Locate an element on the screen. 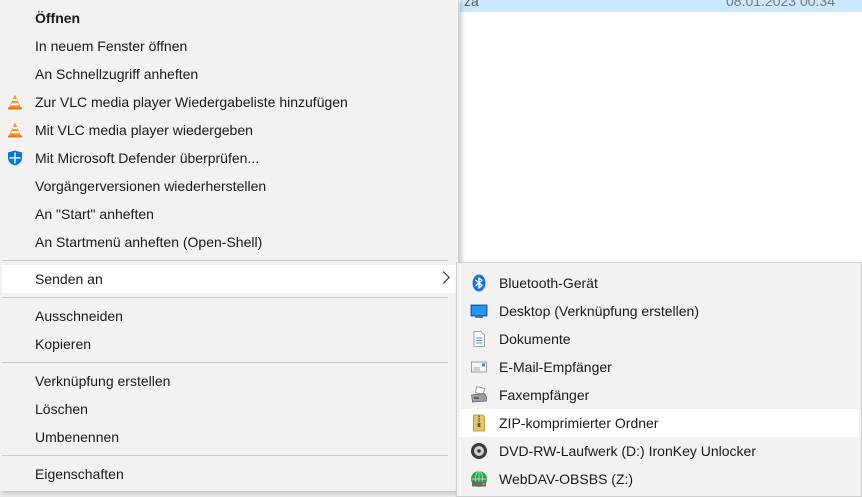 Image resolution: width=862 pixels, height=497 pixels. menu-item-label: Verknüpfung erstellen is located at coordinates (103, 381).